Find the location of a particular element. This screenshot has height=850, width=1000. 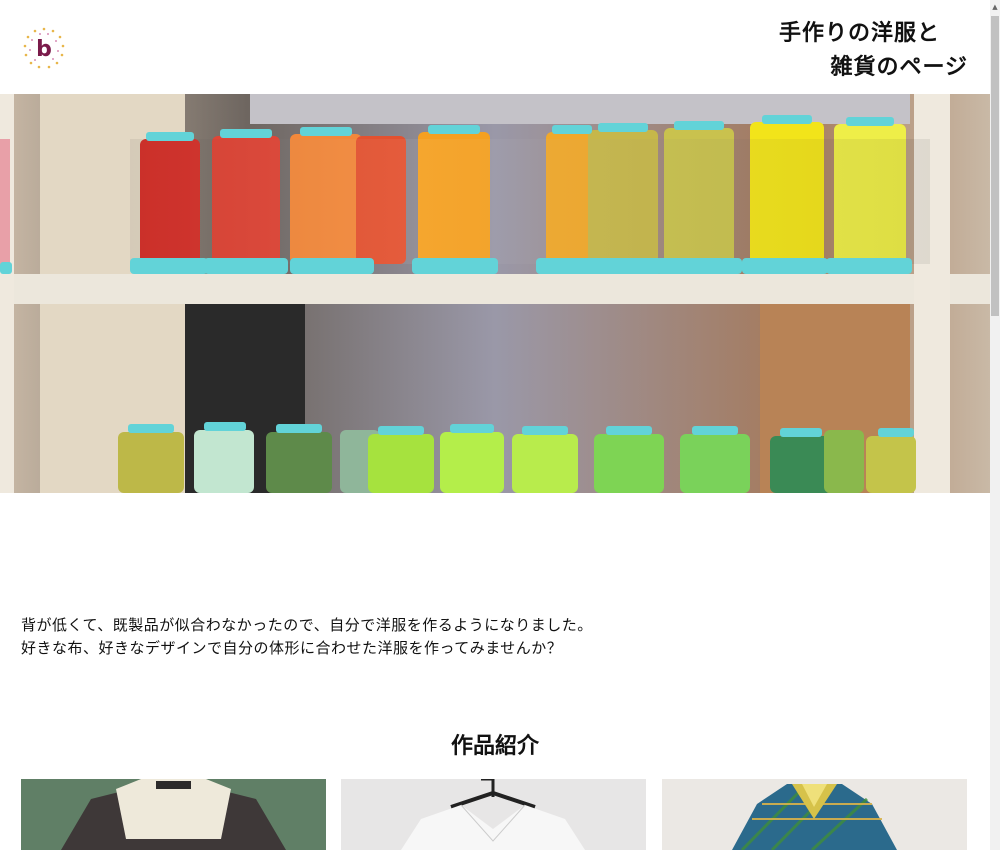

scrollbar-thumb is located at coordinates (995, 166).